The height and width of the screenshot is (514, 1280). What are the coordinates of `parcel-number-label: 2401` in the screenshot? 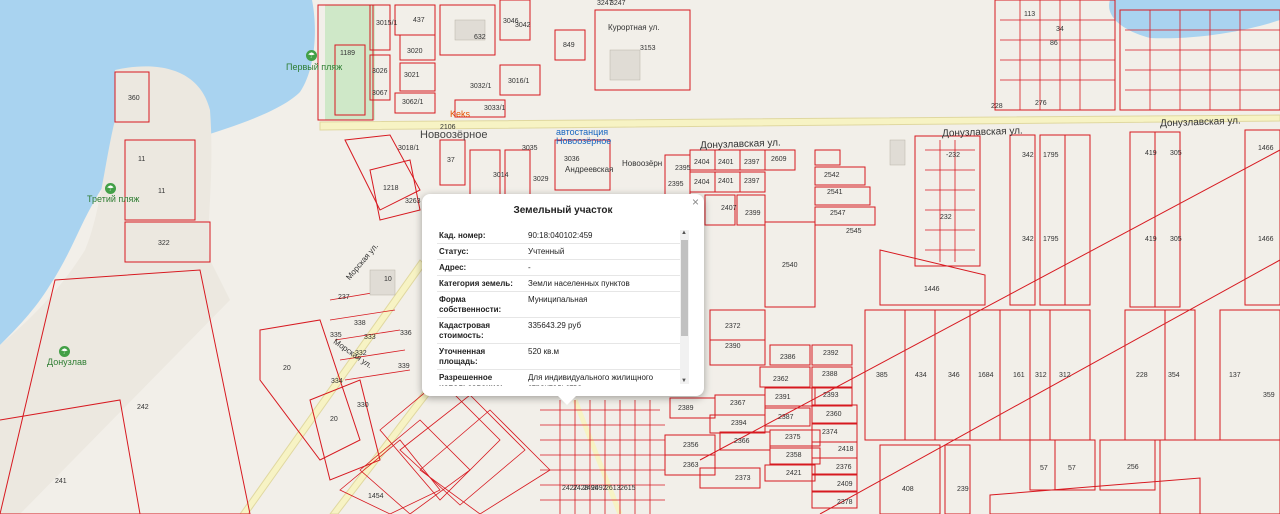 It's located at (726, 162).